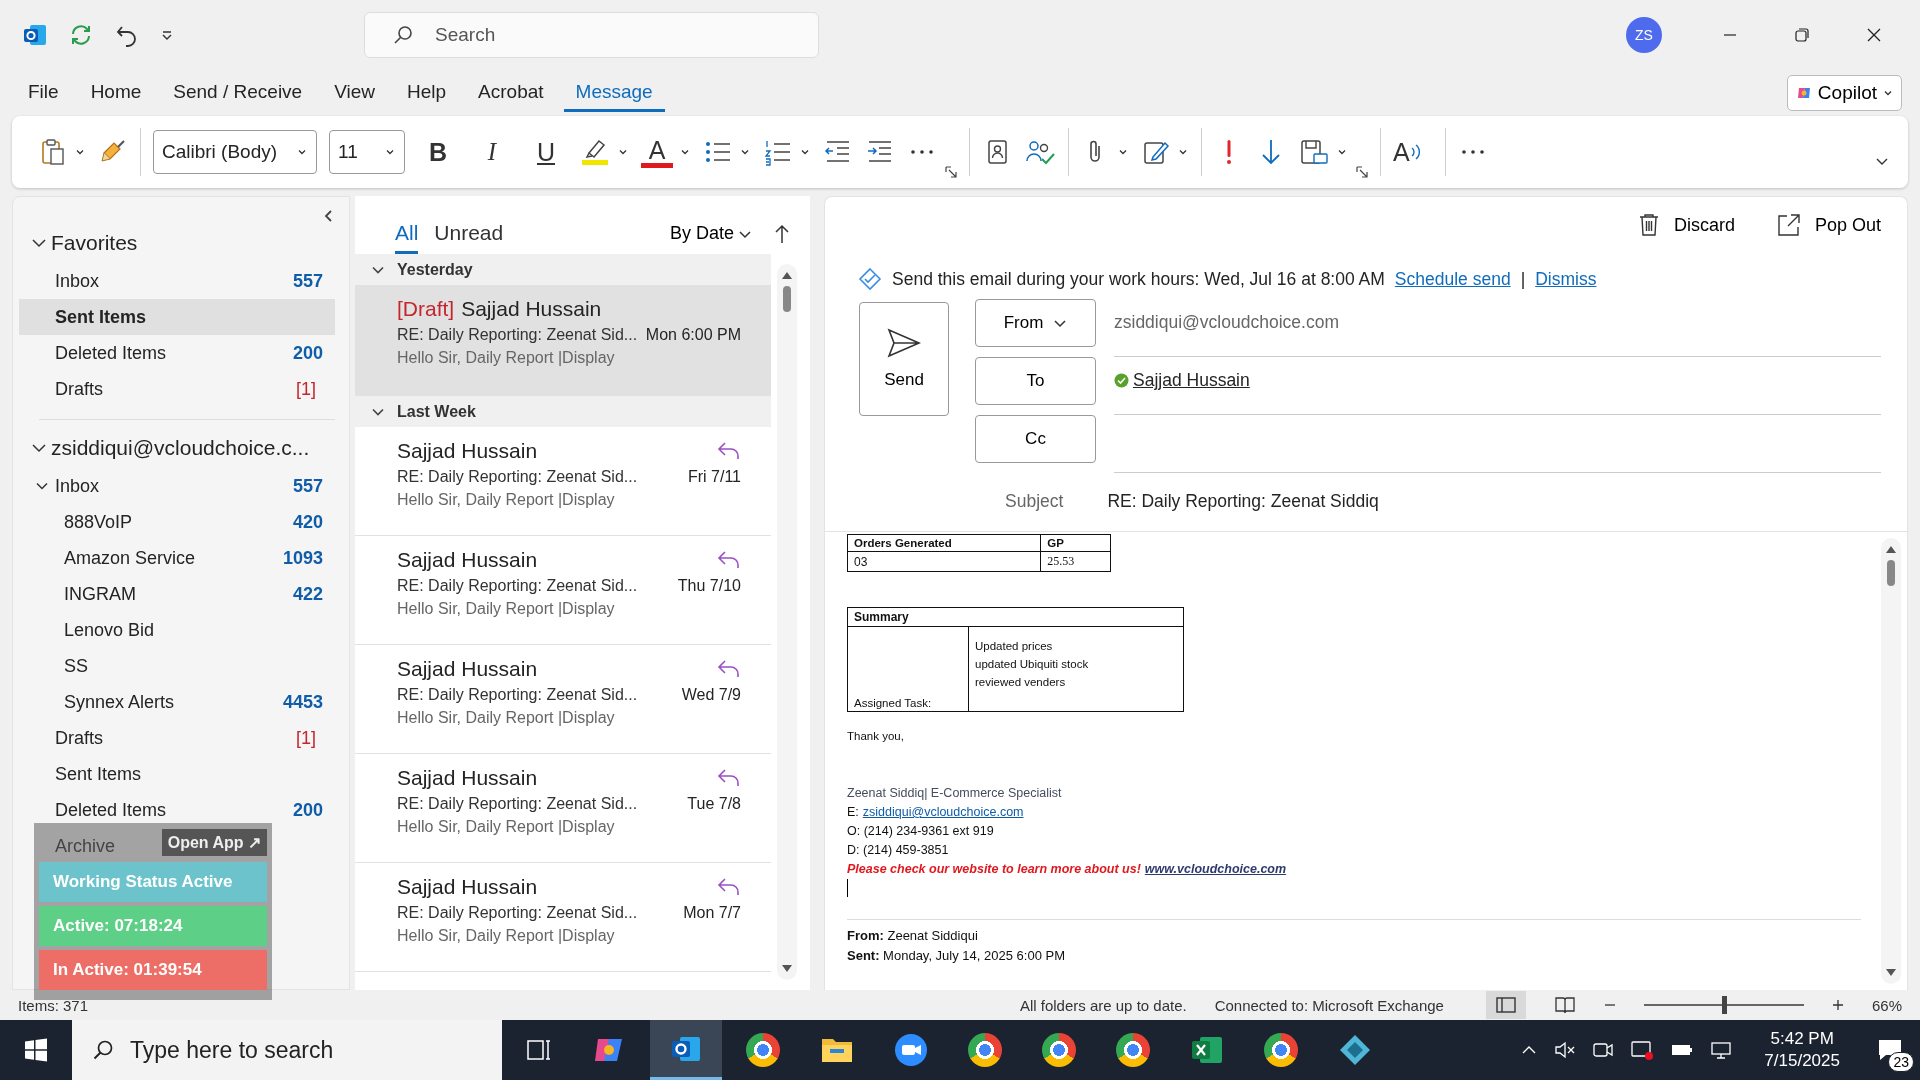  What do you see at coordinates (177, 558) in the screenshot?
I see `folder-item: Amazon Service 1093` at bounding box center [177, 558].